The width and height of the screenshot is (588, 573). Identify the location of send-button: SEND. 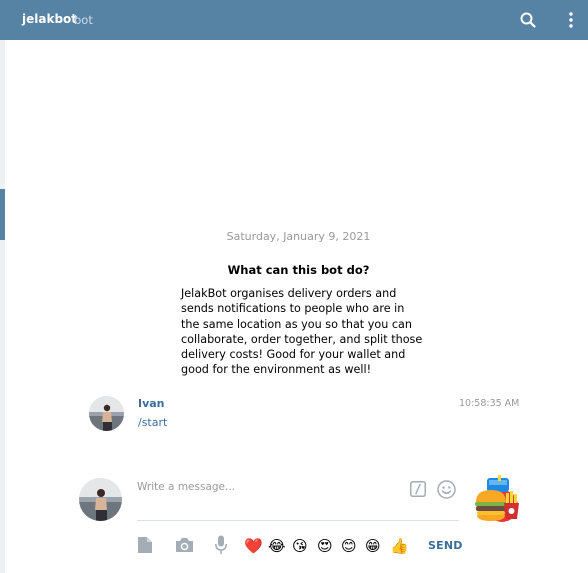
(445, 545).